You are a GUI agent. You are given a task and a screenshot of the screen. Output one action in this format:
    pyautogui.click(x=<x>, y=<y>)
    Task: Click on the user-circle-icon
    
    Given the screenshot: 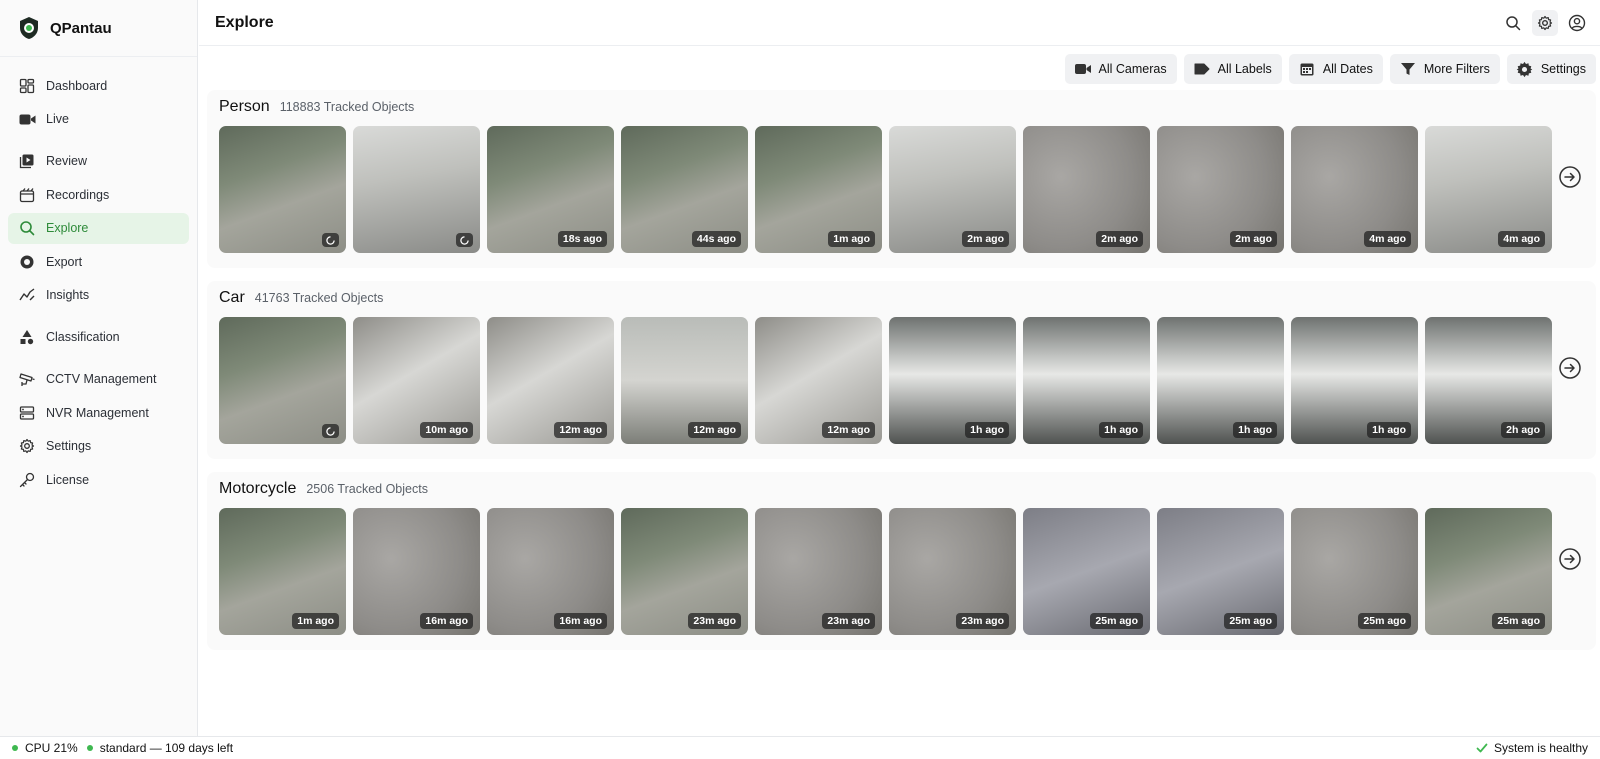 What is the action you would take?
    pyautogui.click(x=1577, y=23)
    